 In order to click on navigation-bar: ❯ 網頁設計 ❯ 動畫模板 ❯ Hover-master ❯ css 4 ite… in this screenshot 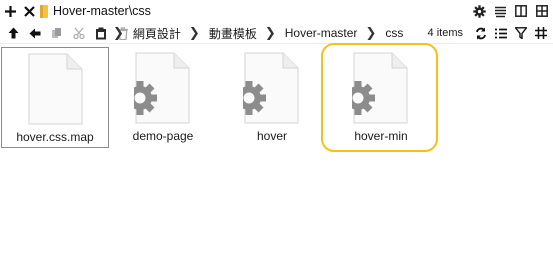, I will do `click(276, 33)`.